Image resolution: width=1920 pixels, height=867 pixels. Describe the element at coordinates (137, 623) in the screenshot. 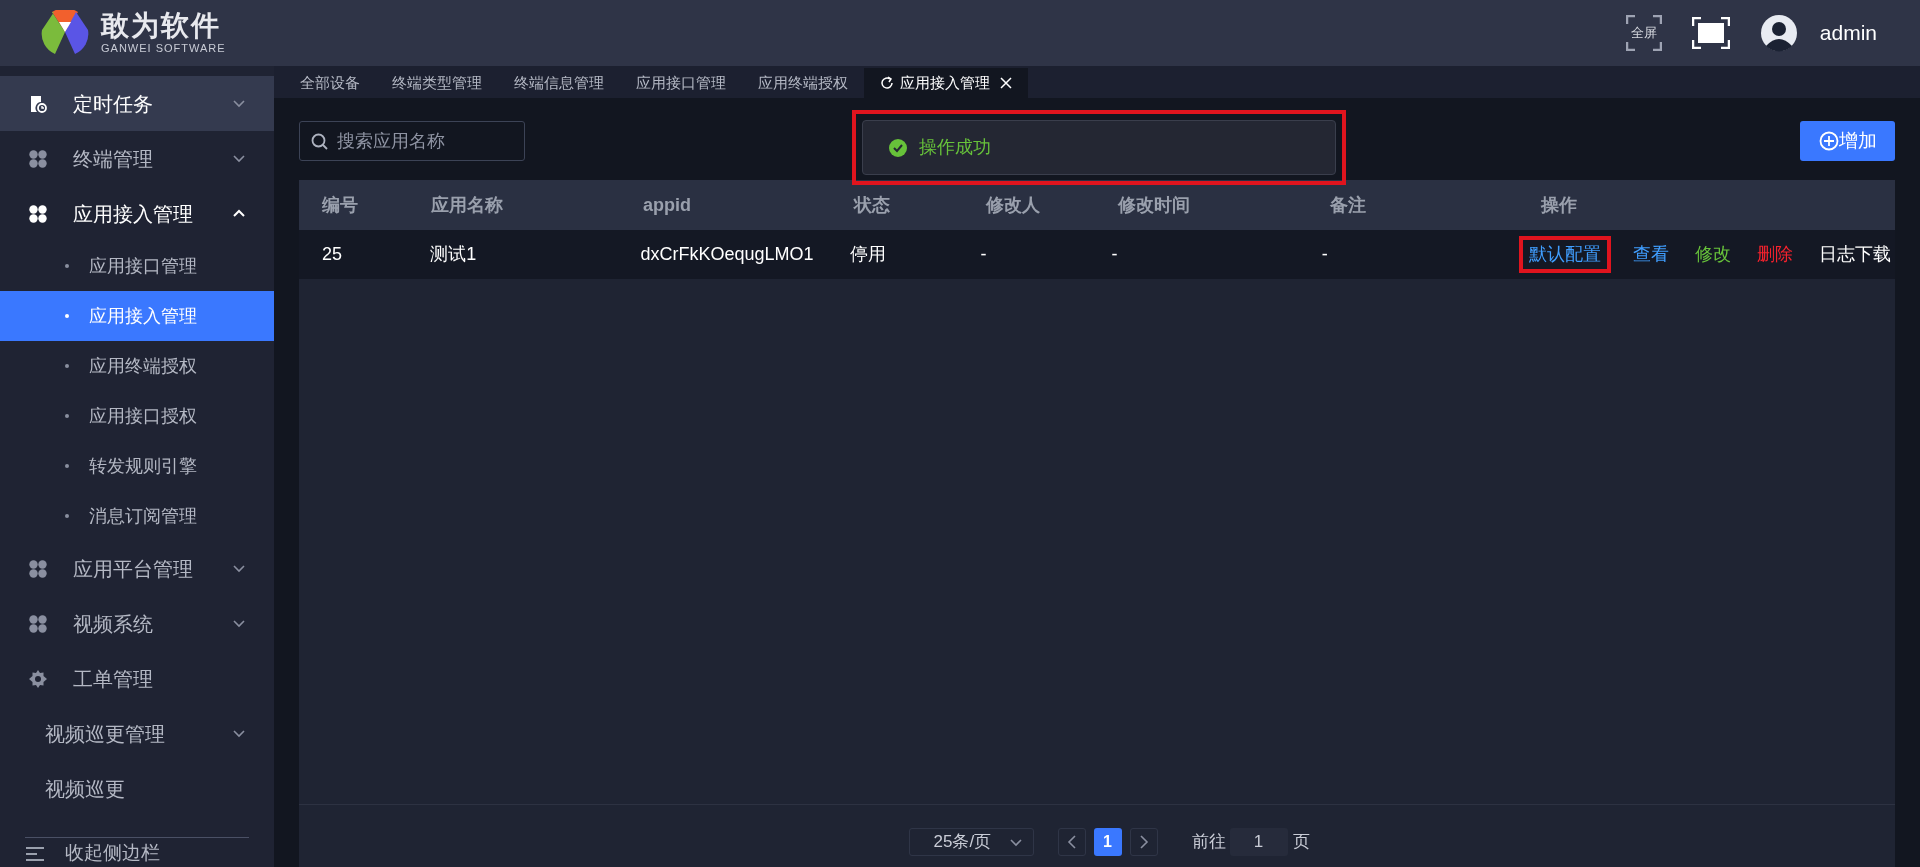

I see `sidebar-item: 视频系统` at that location.